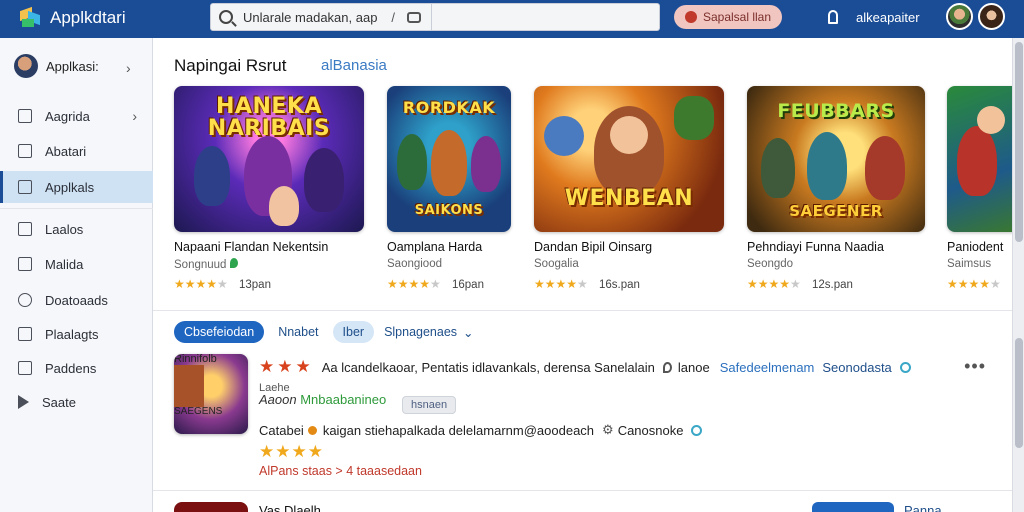  I want to click on gear-icon: ⚙, so click(608, 429).